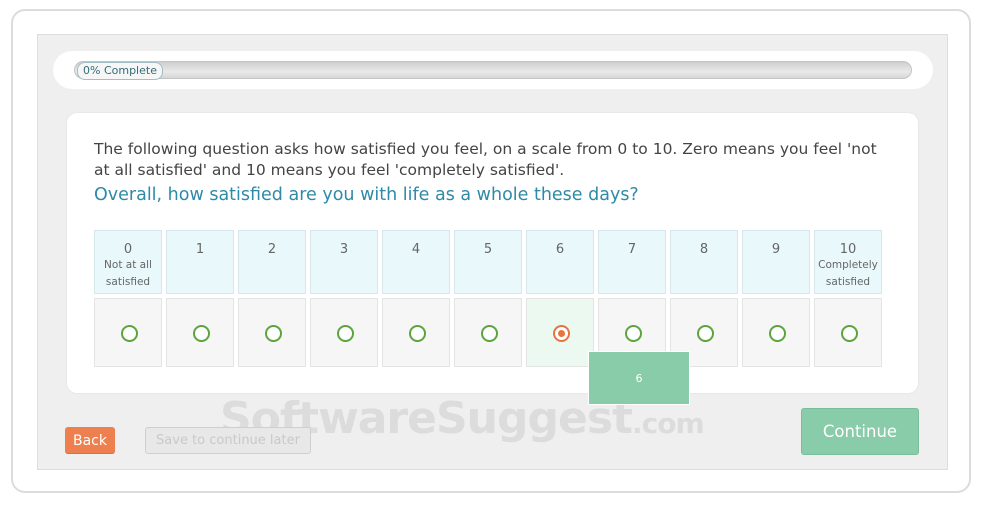 This screenshot has height=515, width=985. What do you see at coordinates (488, 249) in the screenshot?
I see `scale-number: 5` at bounding box center [488, 249].